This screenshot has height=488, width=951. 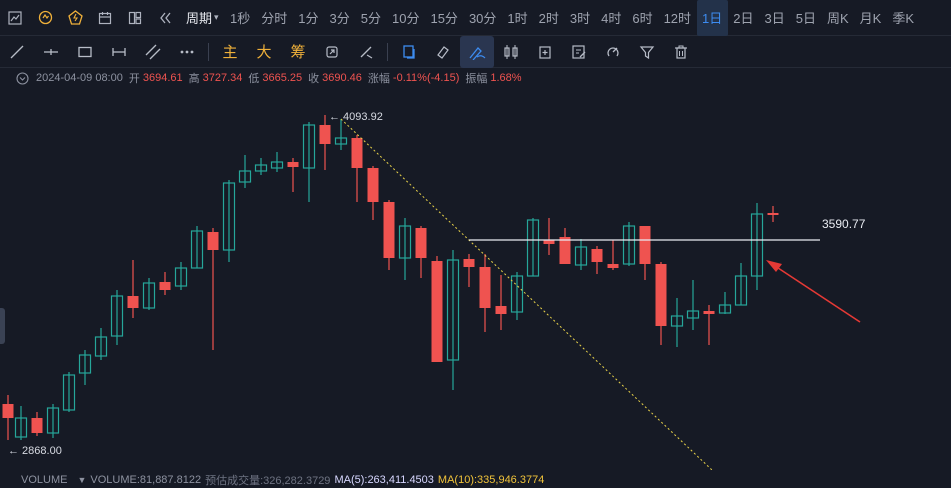 I want to click on alert-icon, so click(x=75, y=18).